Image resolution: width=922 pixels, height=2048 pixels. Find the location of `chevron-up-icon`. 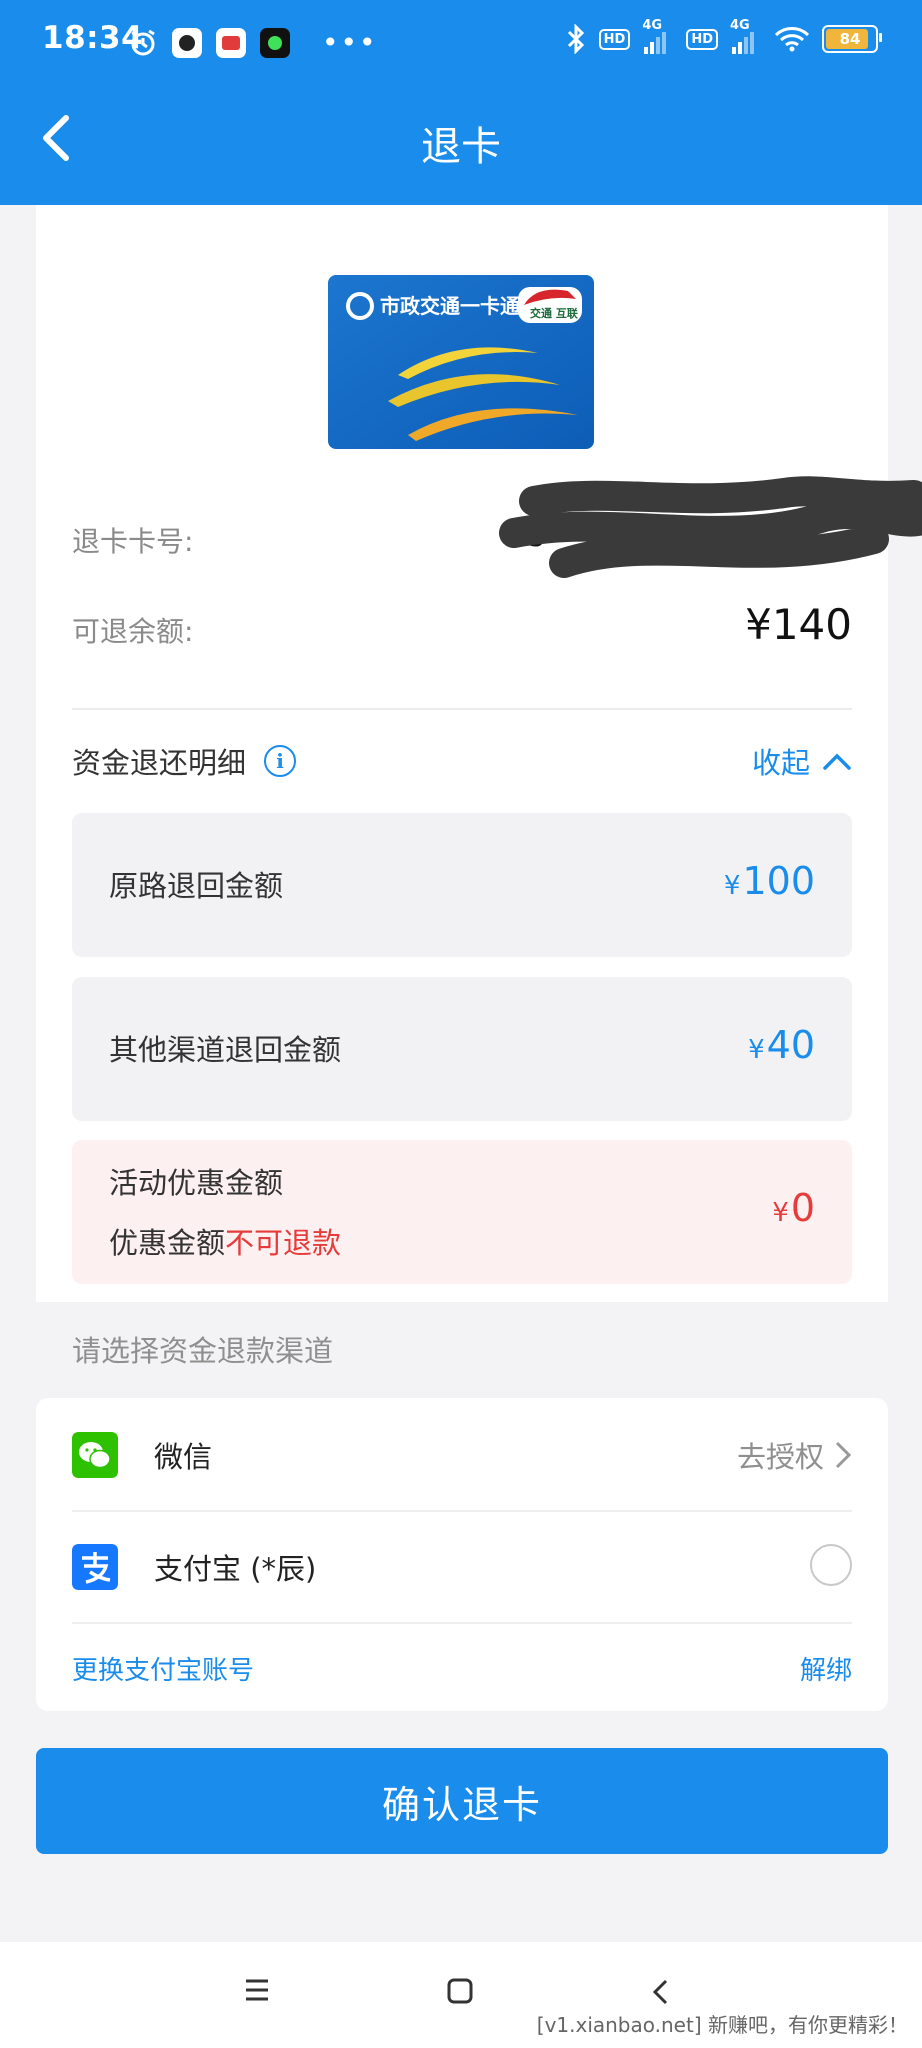

chevron-up-icon is located at coordinates (837, 761).